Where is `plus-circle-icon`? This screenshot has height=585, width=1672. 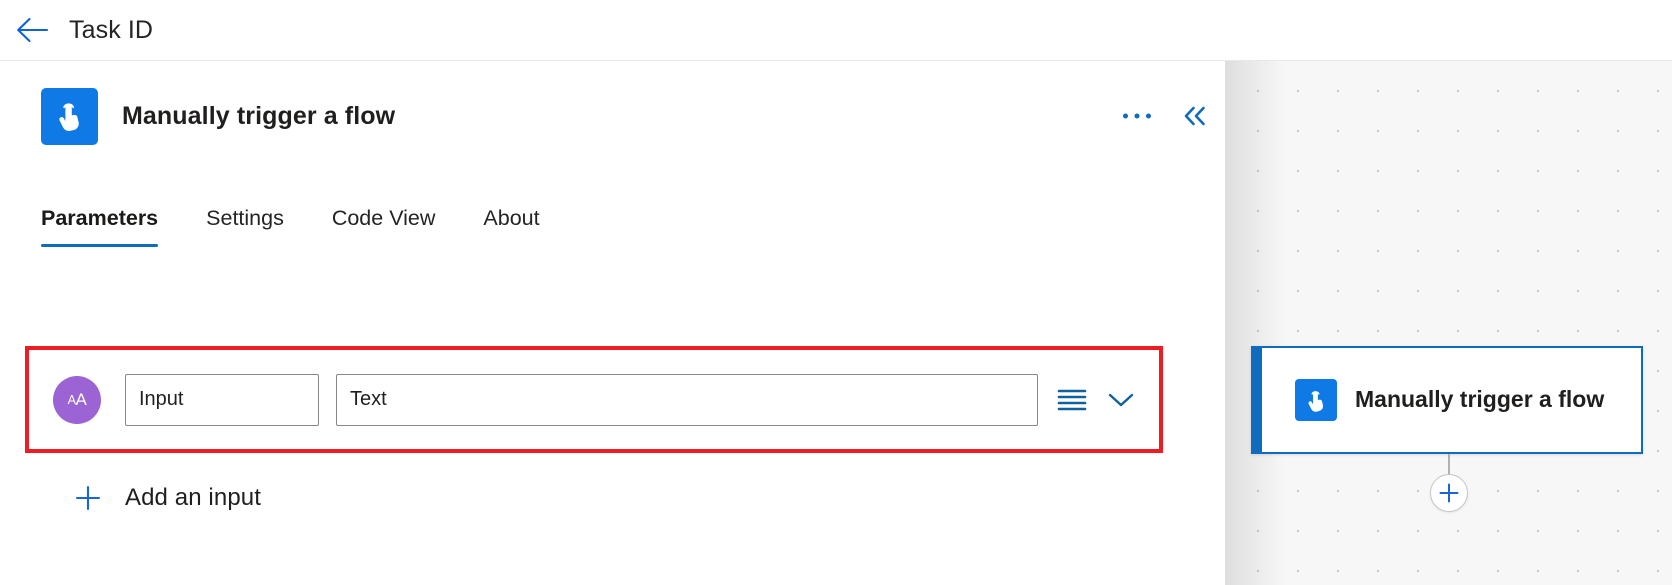 plus-circle-icon is located at coordinates (1449, 493).